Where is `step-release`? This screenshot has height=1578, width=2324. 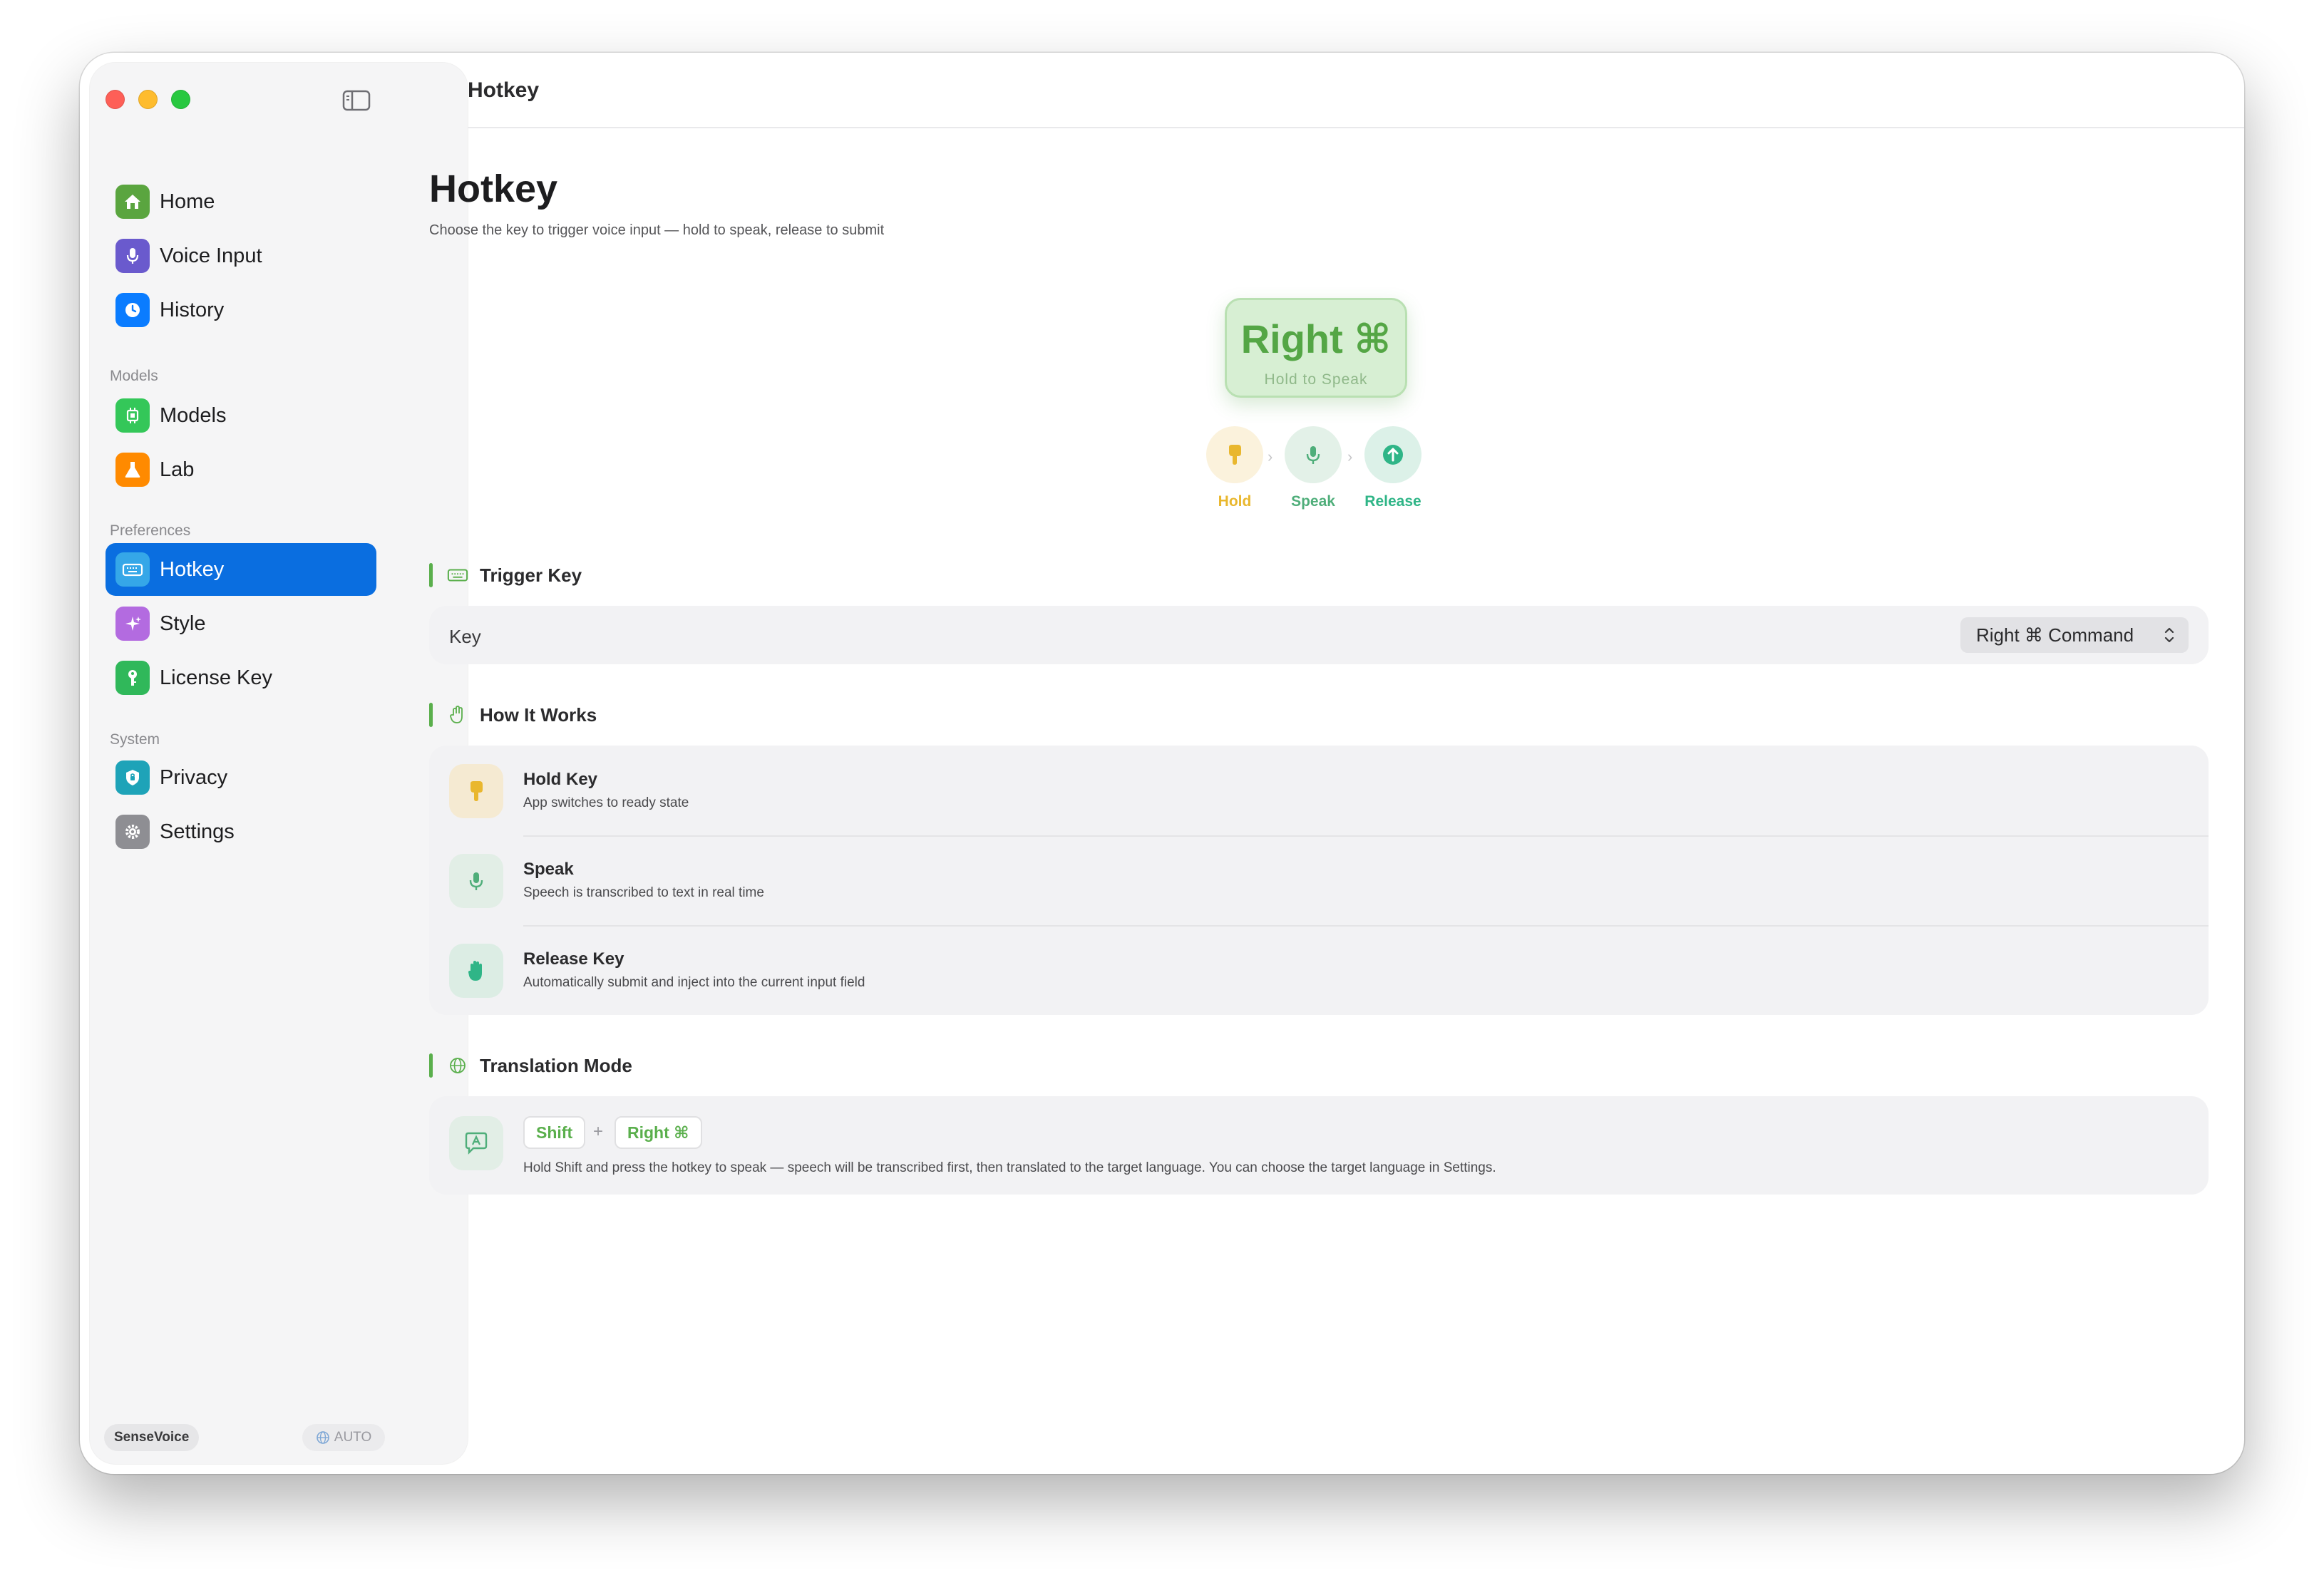
step-release is located at coordinates (1392, 454).